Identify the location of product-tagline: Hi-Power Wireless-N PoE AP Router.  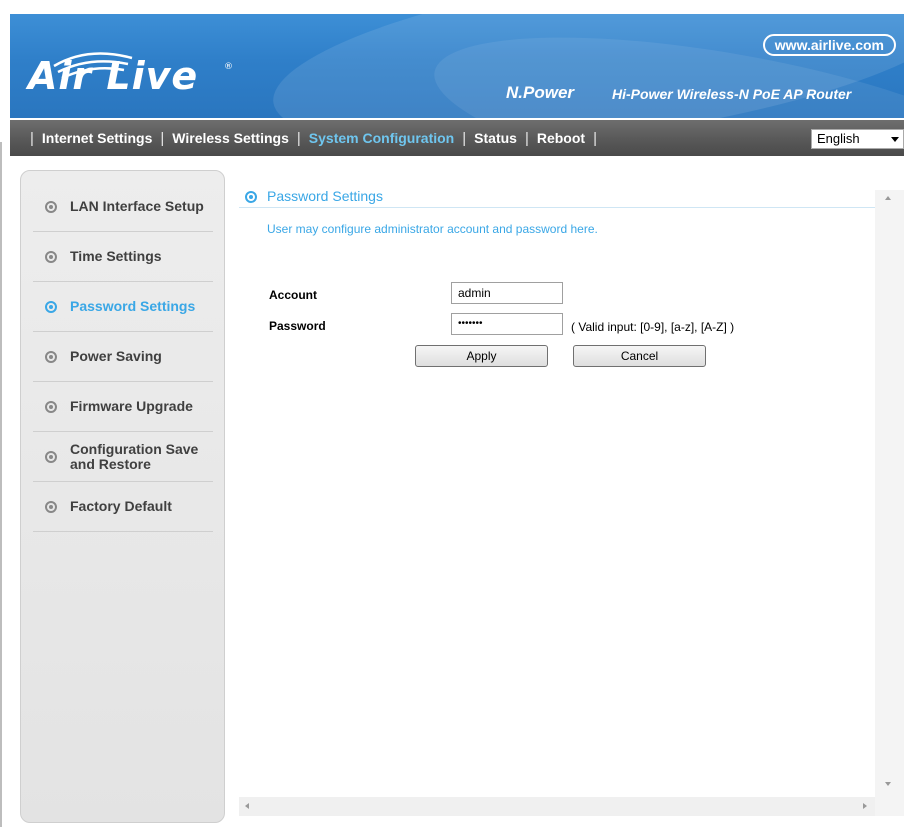
(732, 94).